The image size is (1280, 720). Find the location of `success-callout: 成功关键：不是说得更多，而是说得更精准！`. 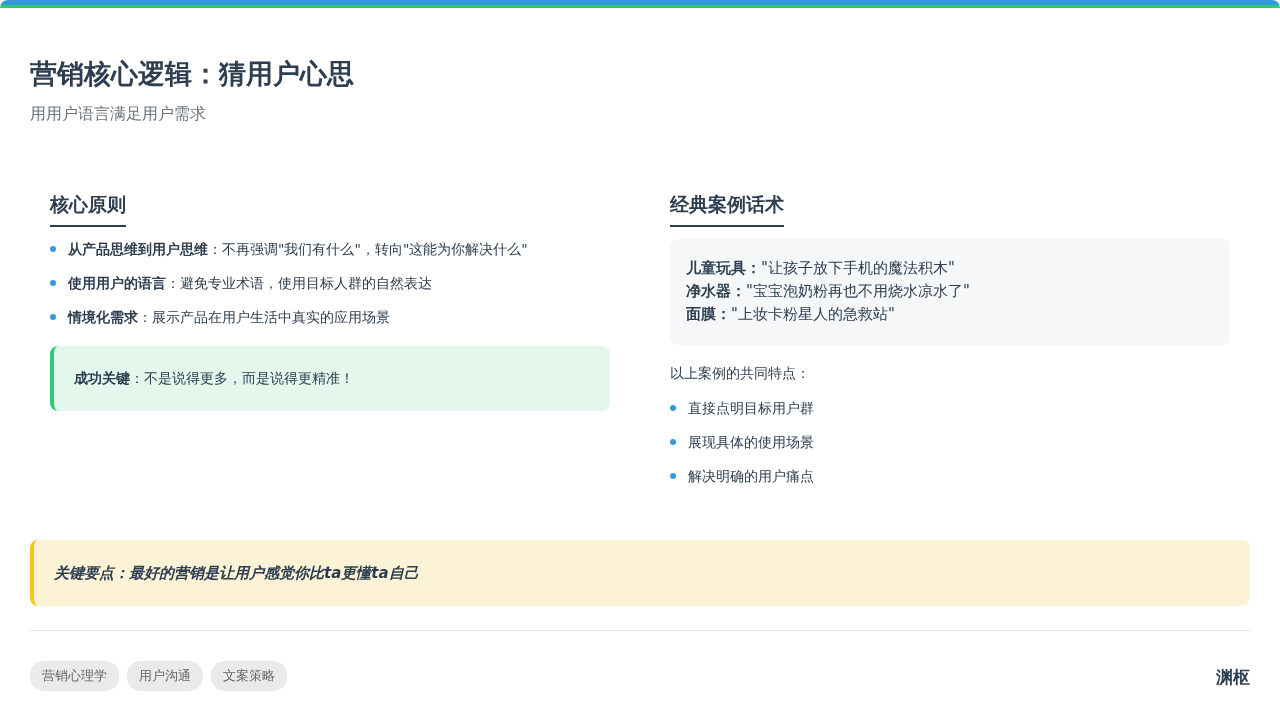

success-callout: 成功关键：不是说得更多，而是说得更精准！ is located at coordinates (330, 378).